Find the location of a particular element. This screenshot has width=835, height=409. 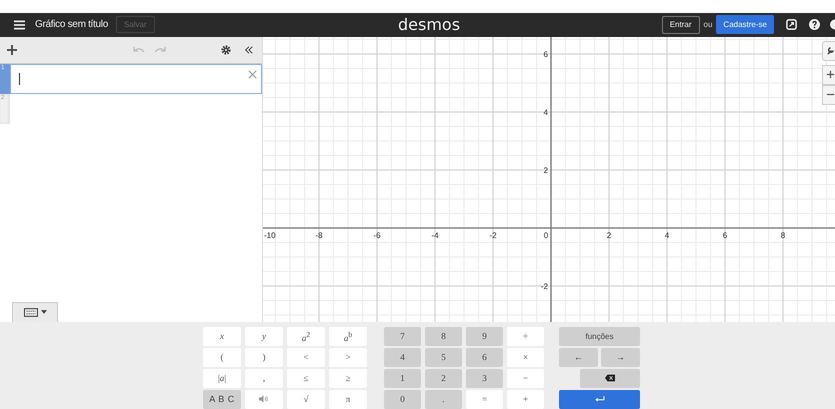

enter-icon is located at coordinates (599, 399).